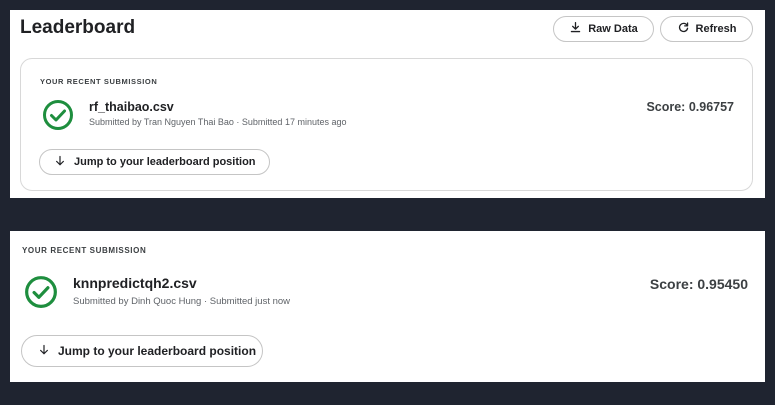  What do you see at coordinates (613, 29) in the screenshot?
I see `raw-data-label: Raw Data` at bounding box center [613, 29].